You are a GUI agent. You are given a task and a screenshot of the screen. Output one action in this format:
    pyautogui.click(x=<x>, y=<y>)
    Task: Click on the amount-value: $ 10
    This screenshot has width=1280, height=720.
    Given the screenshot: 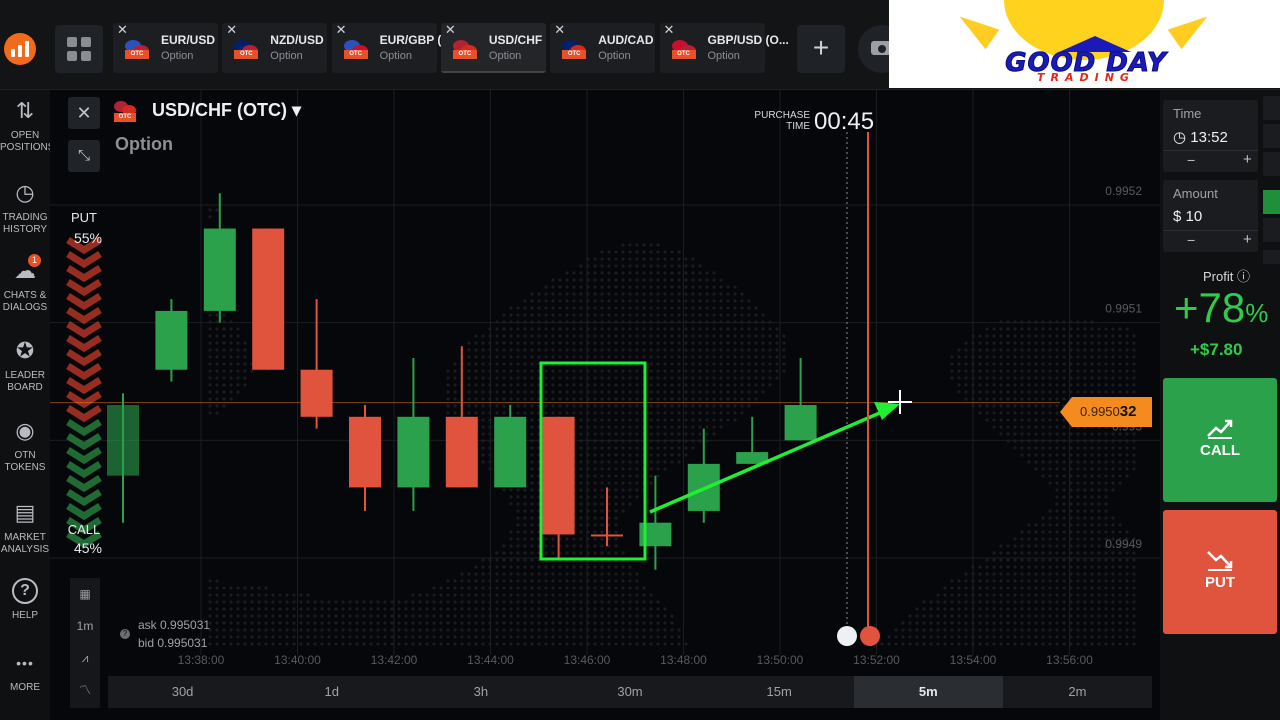 What is the action you would take?
    pyautogui.click(x=1187, y=216)
    